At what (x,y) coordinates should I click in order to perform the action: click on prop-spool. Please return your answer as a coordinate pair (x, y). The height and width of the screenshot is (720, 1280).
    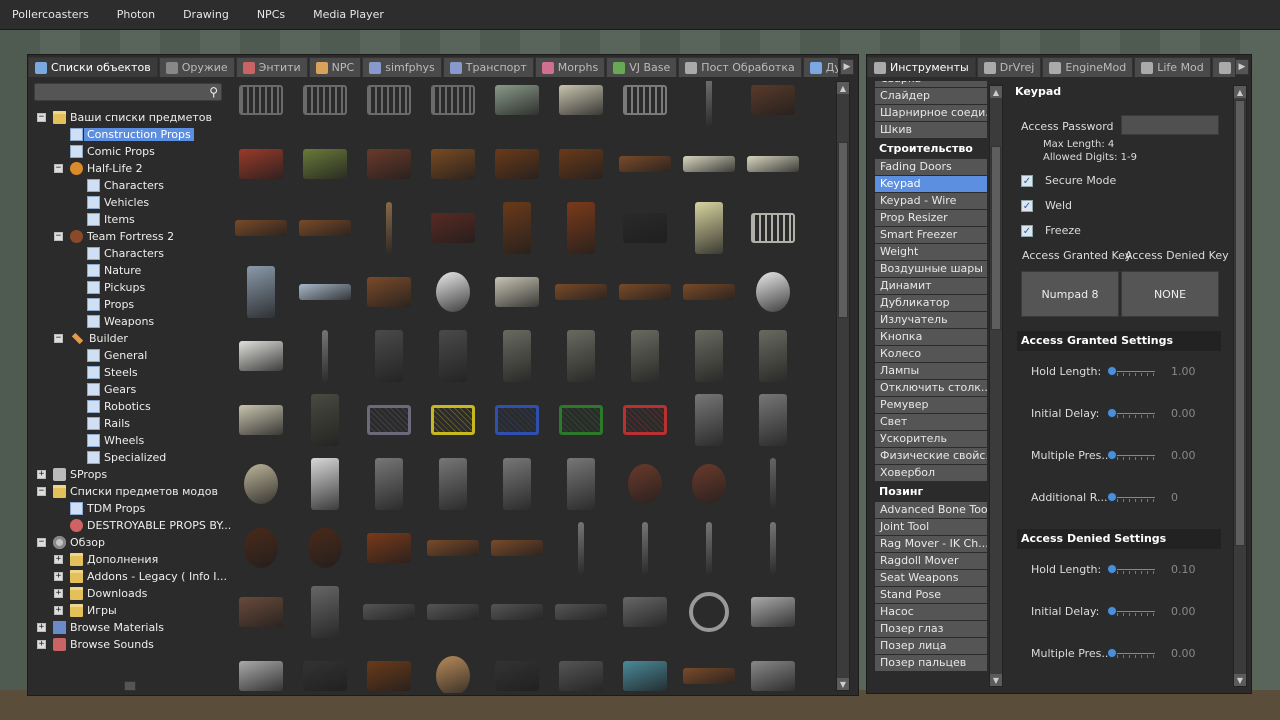
    Looking at the image, I should click on (261, 548).